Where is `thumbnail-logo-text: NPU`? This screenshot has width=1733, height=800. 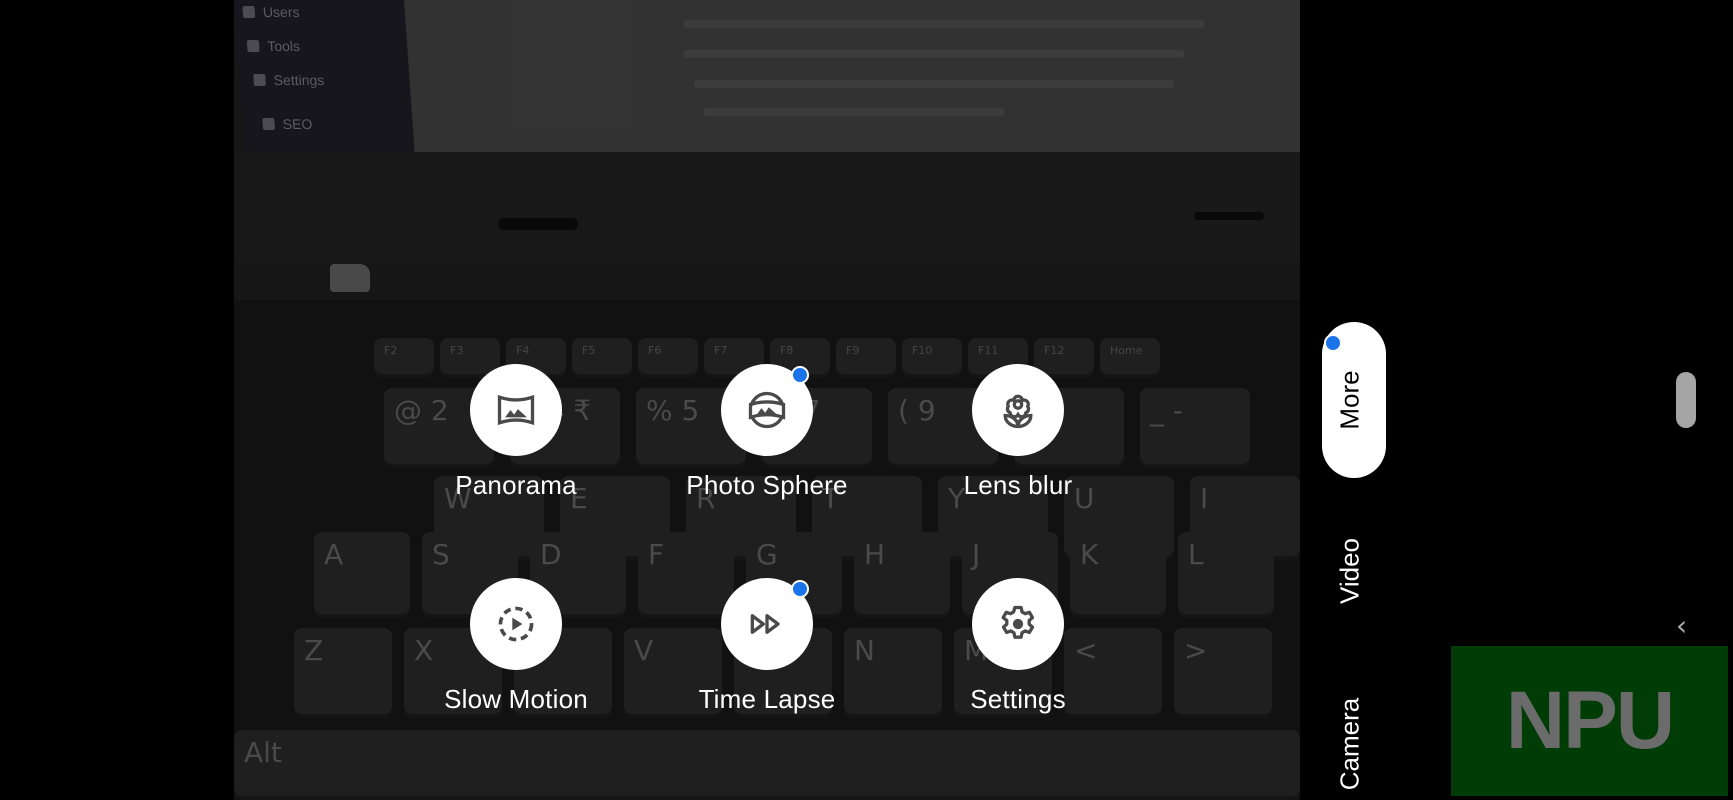
thumbnail-logo-text: NPU is located at coordinates (1590, 720).